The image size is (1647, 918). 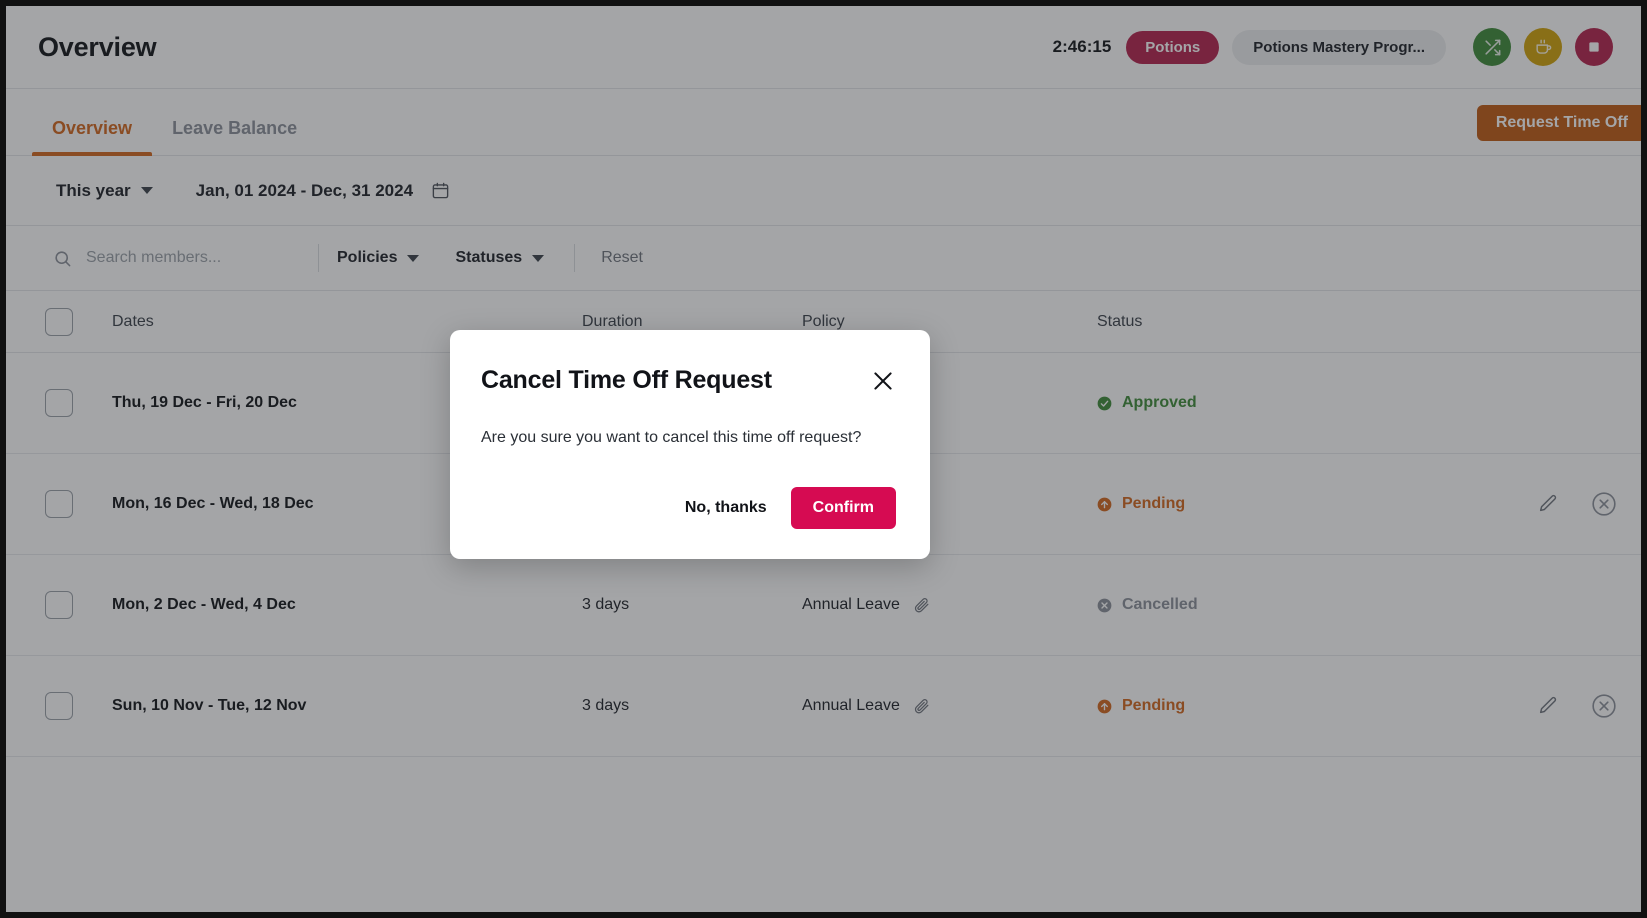 I want to click on close-icon, so click(x=883, y=381).